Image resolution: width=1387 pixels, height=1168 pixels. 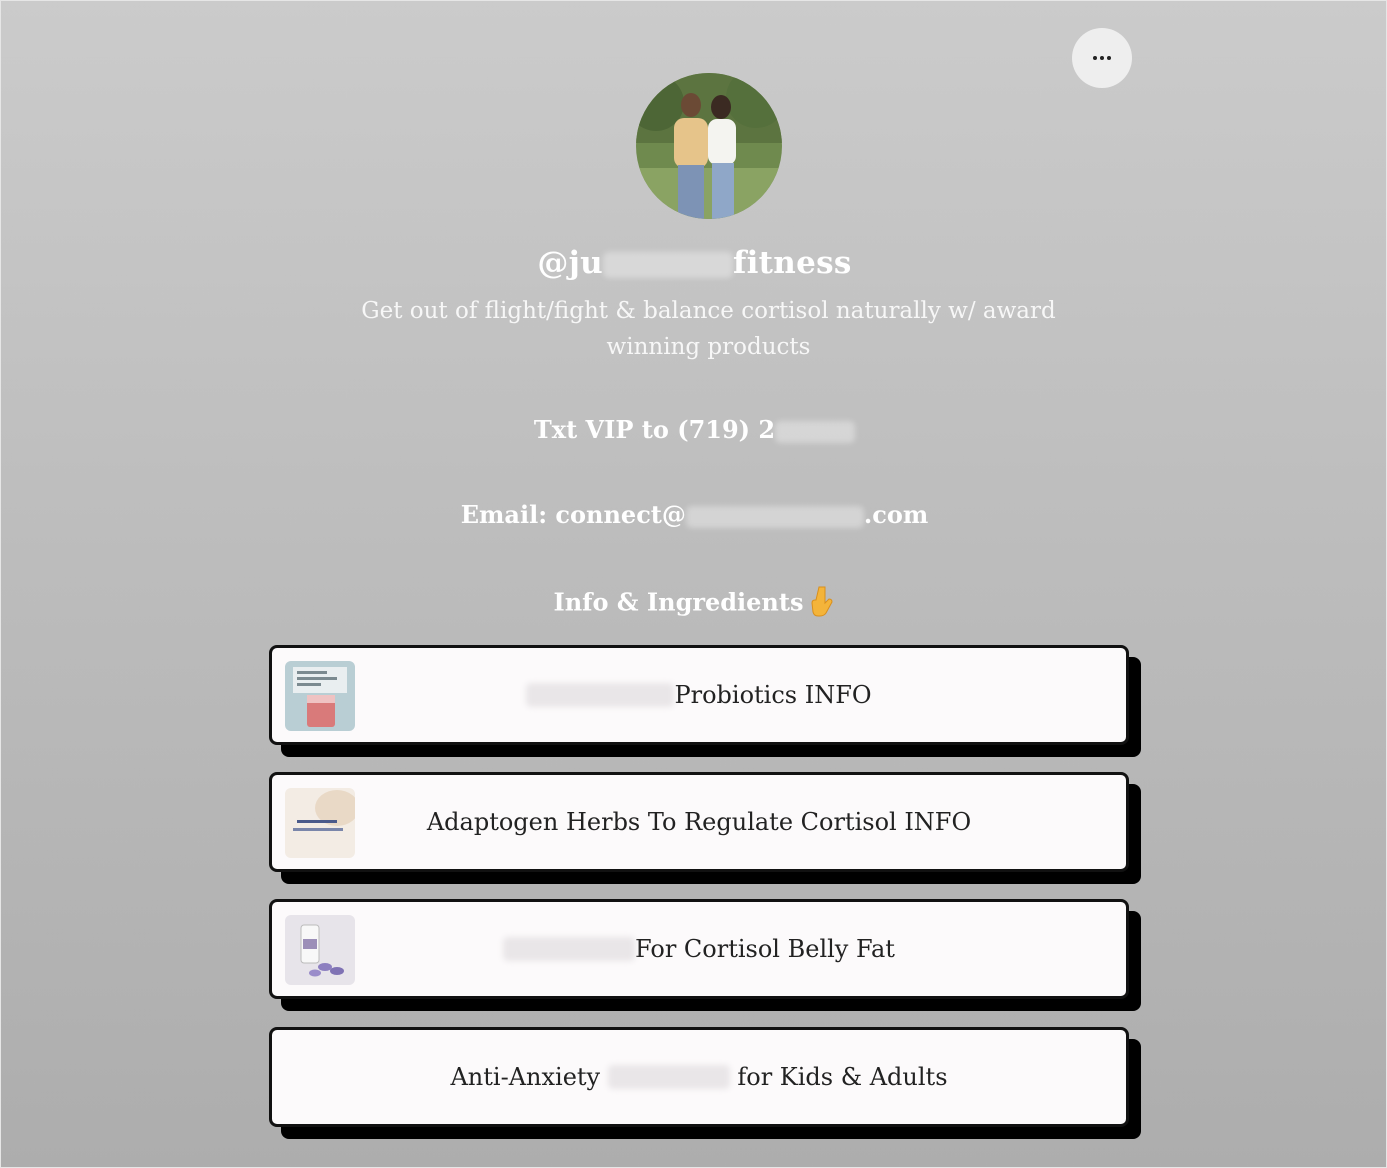 I want to click on more-options-button, so click(x=1102, y=58).